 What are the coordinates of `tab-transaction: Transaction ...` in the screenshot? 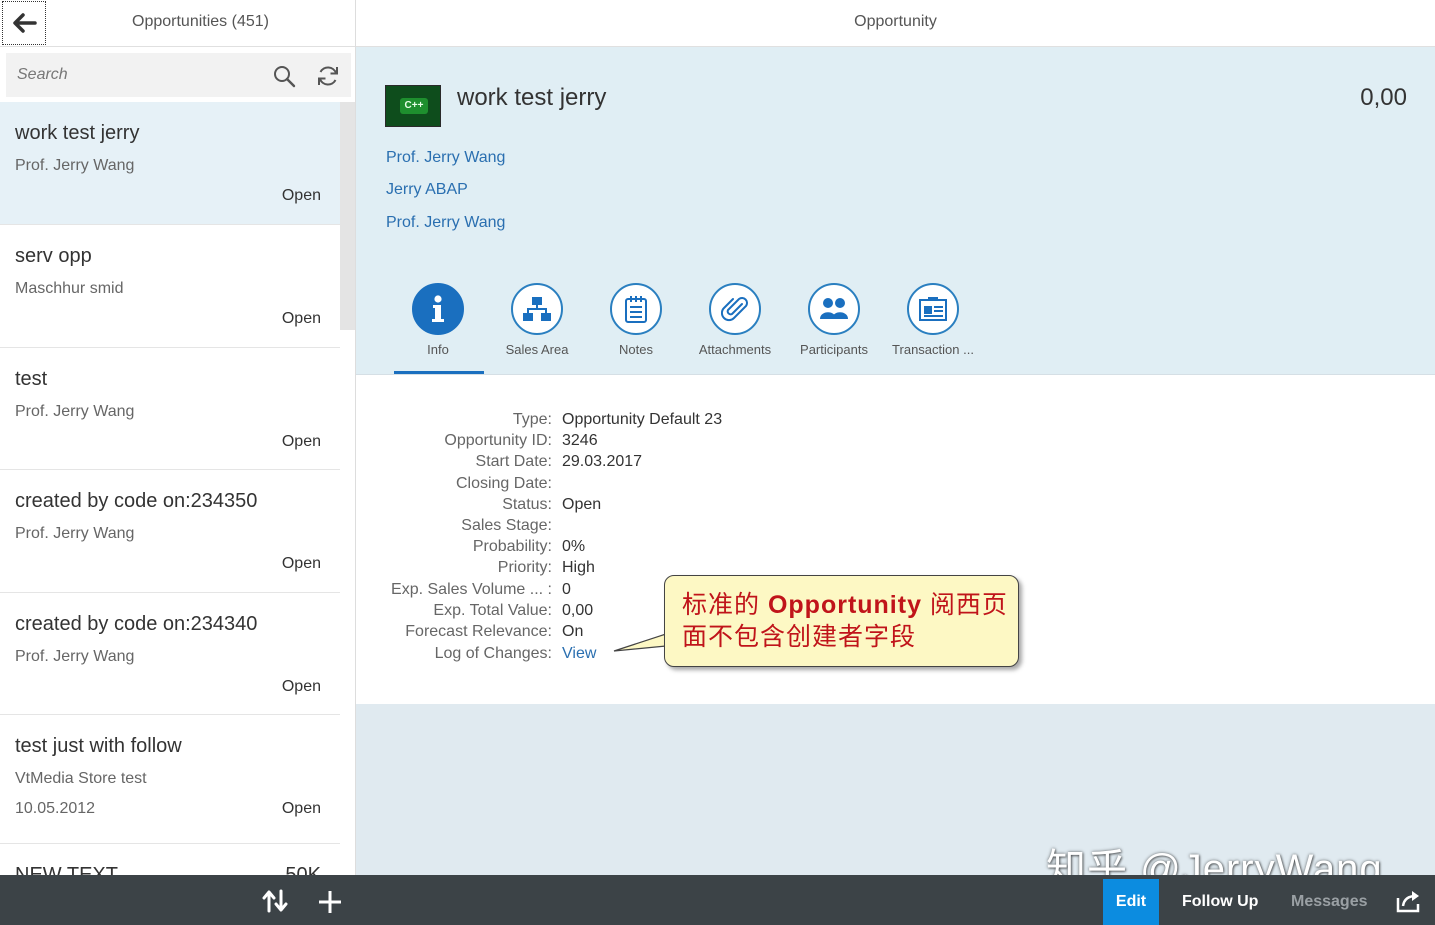 It's located at (933, 320).